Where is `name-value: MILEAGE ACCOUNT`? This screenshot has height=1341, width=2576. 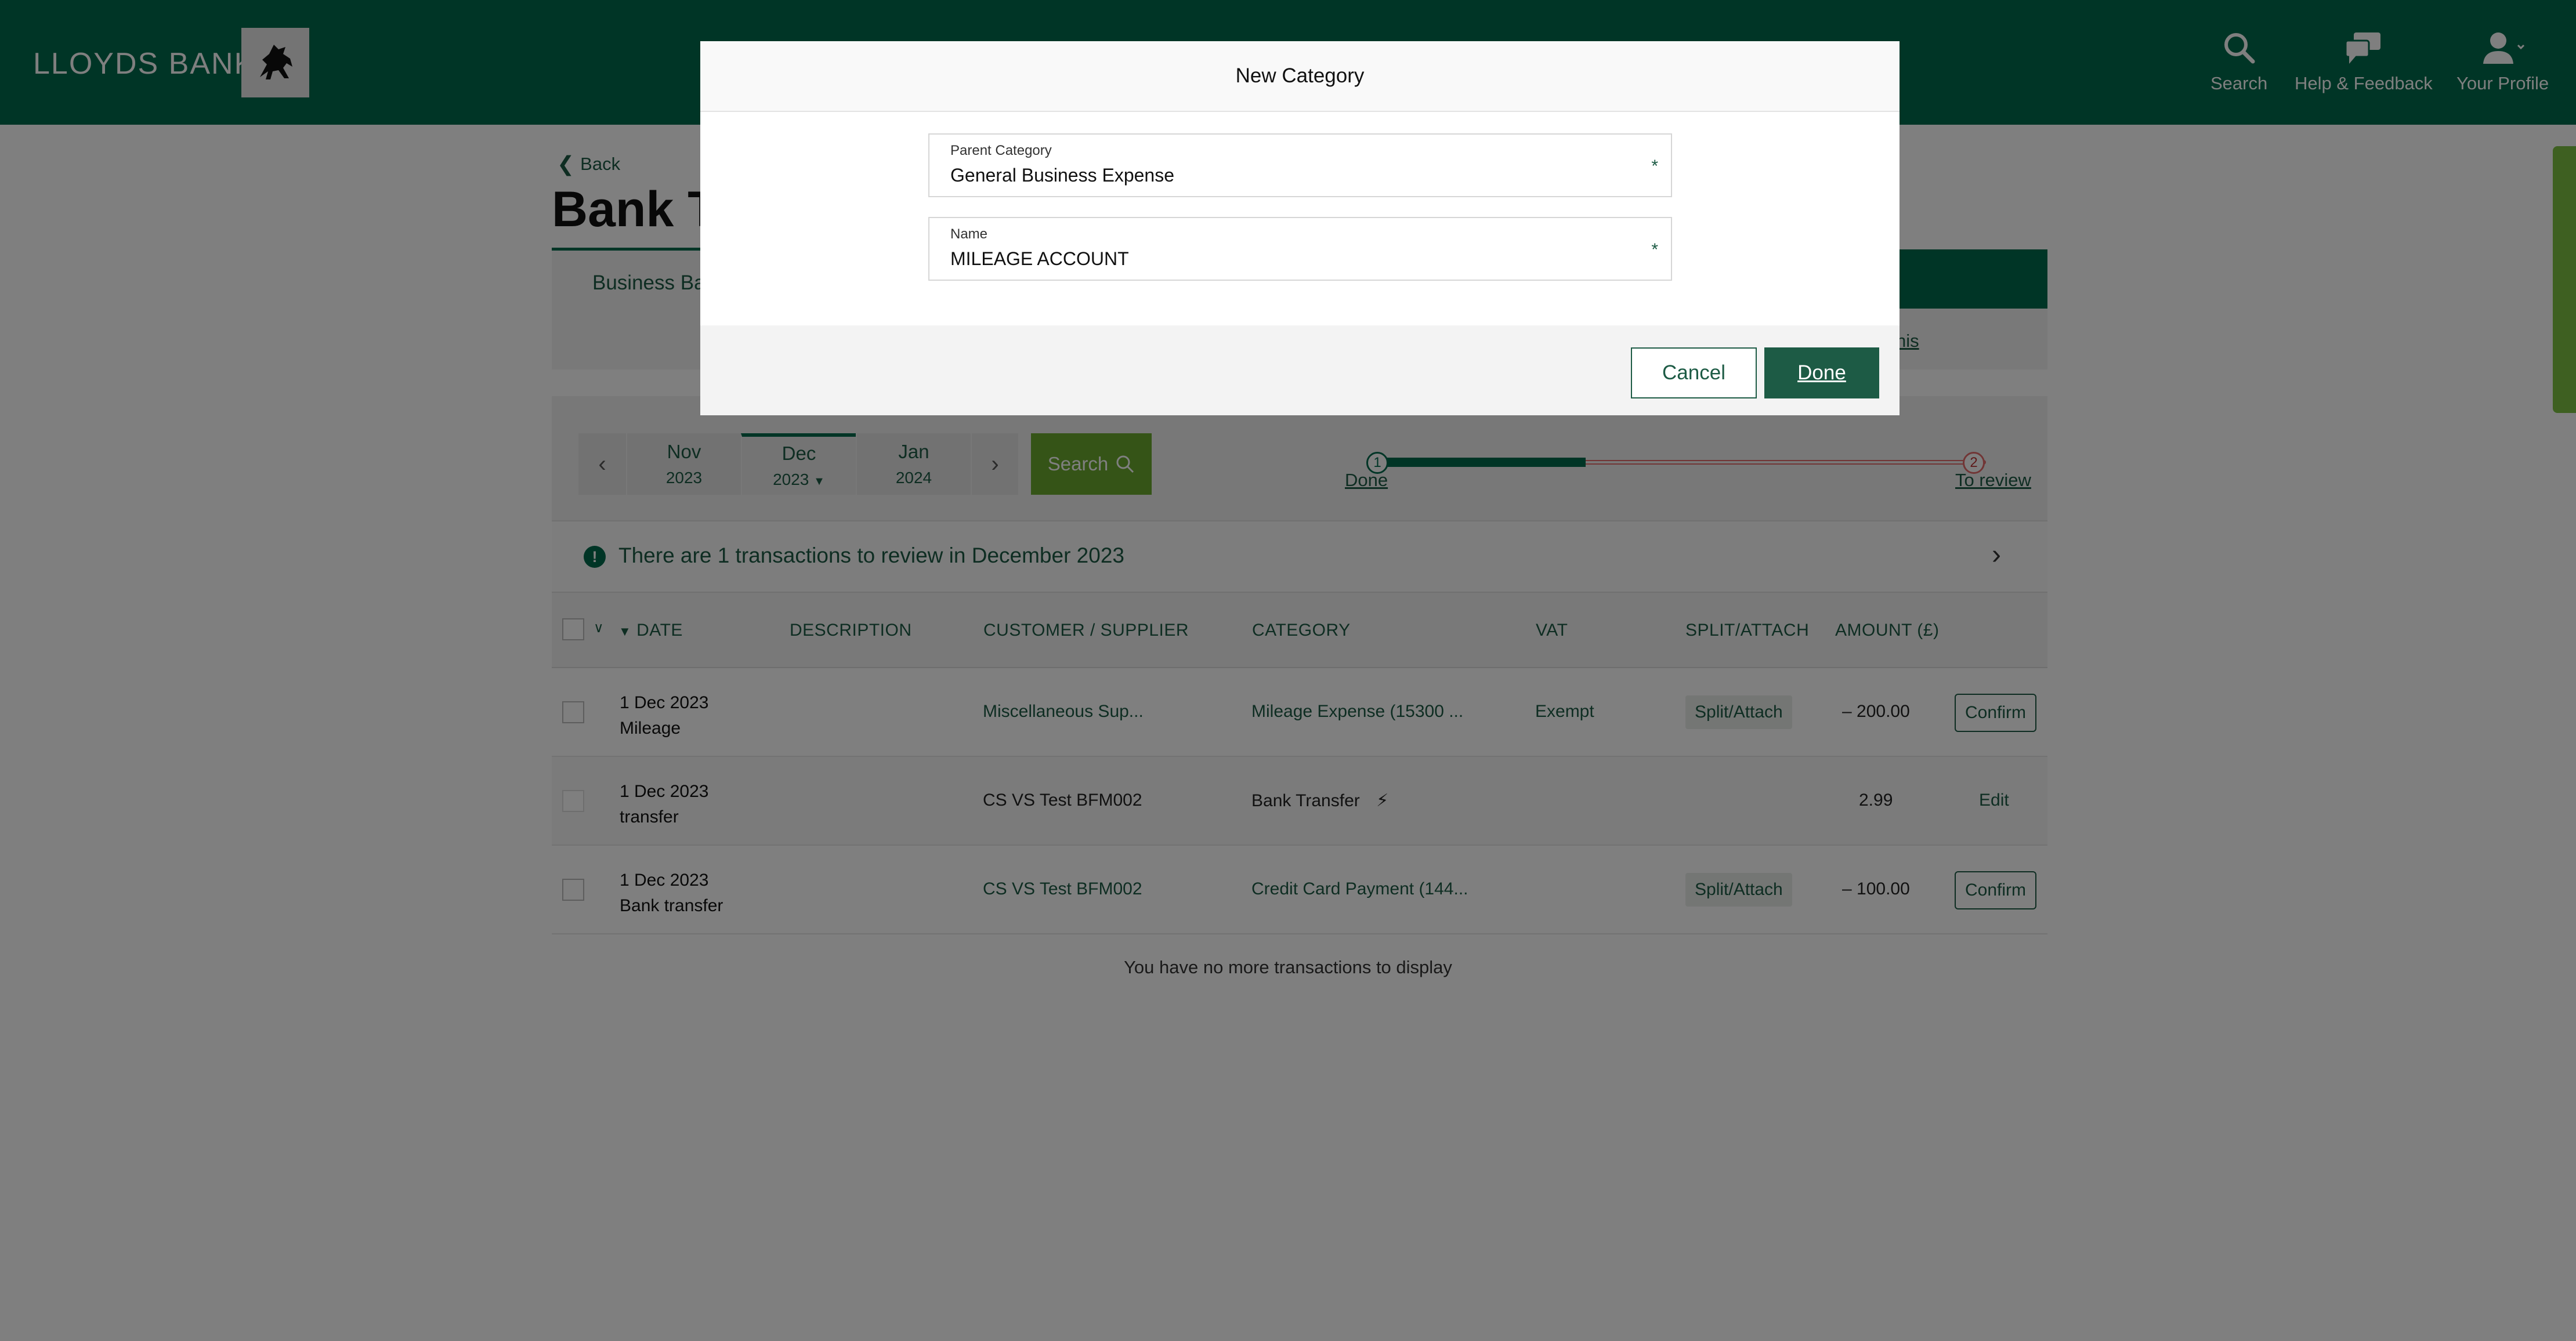 name-value: MILEAGE ACCOUNT is located at coordinates (1039, 258).